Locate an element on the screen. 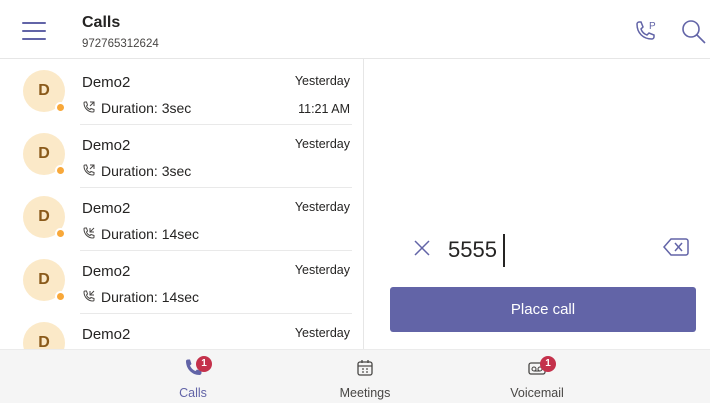 Image resolution: width=710 pixels, height=403 pixels. call-time: 11:21 AM is located at coordinates (324, 109).